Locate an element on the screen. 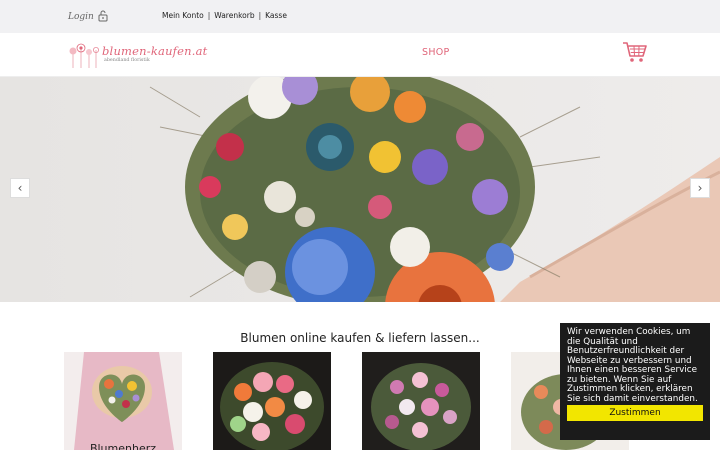  slider-next-button: › is located at coordinates (700, 188).